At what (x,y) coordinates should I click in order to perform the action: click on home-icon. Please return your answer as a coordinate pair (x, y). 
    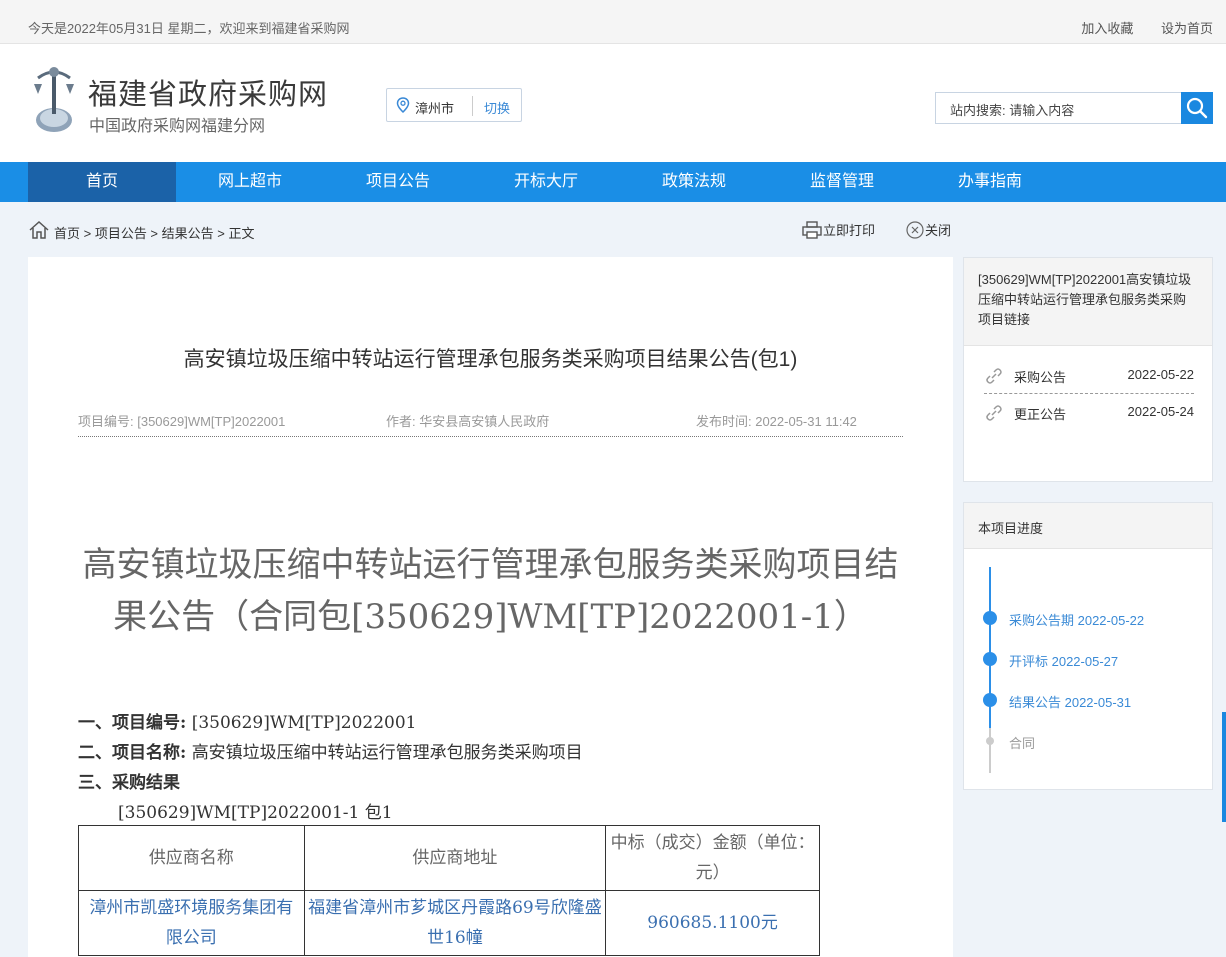
    Looking at the image, I should click on (39, 230).